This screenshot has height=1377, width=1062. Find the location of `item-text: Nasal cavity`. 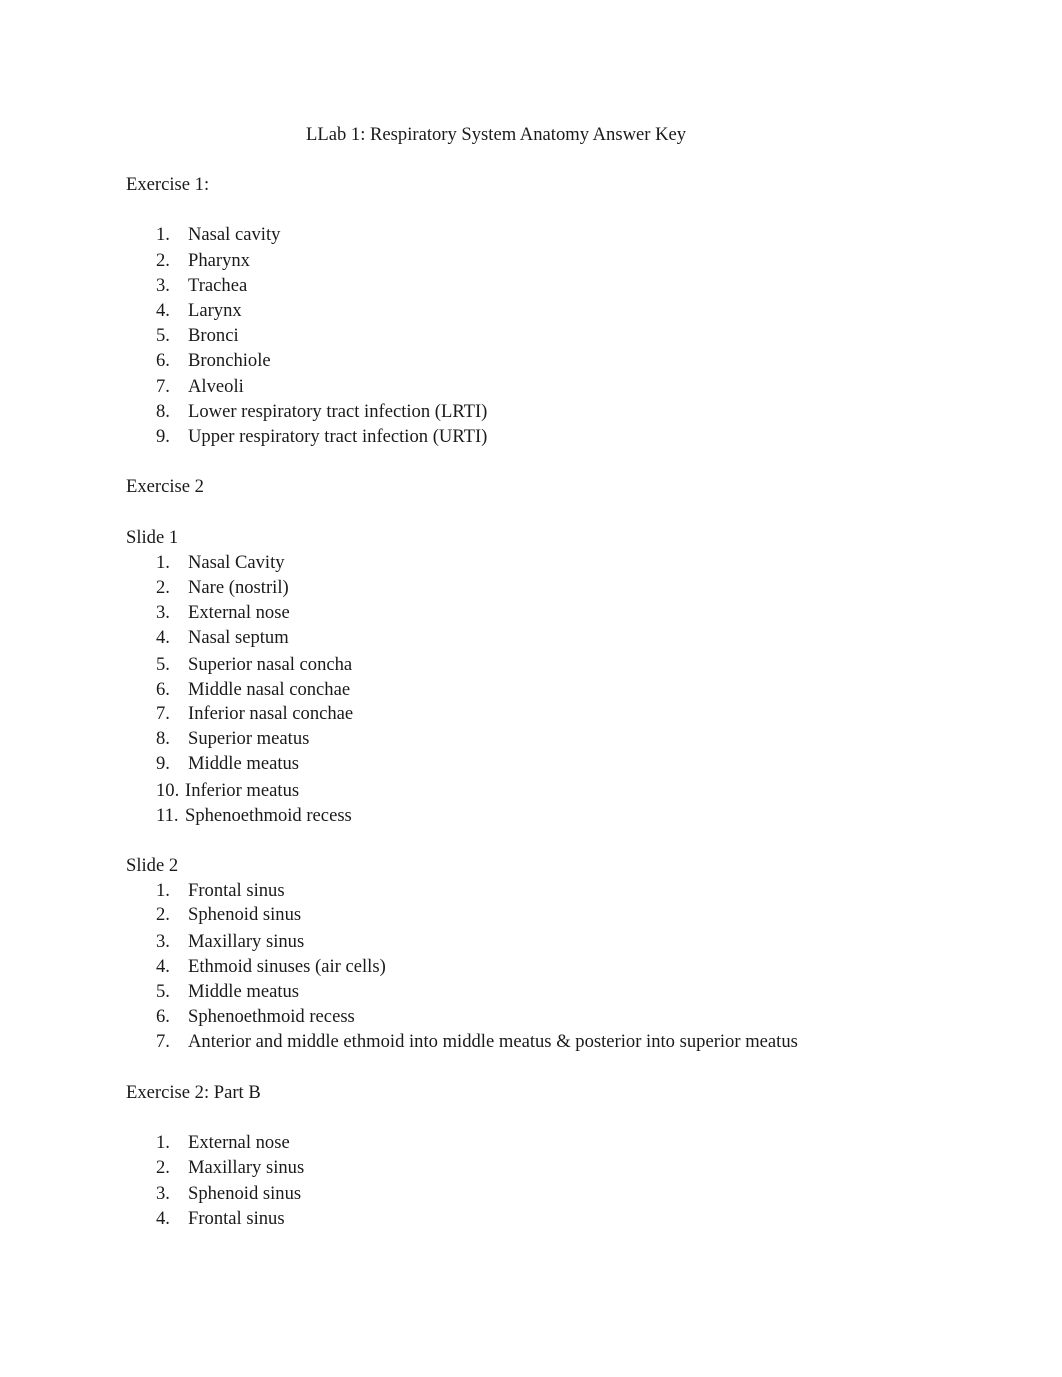

item-text: Nasal cavity is located at coordinates (234, 234).